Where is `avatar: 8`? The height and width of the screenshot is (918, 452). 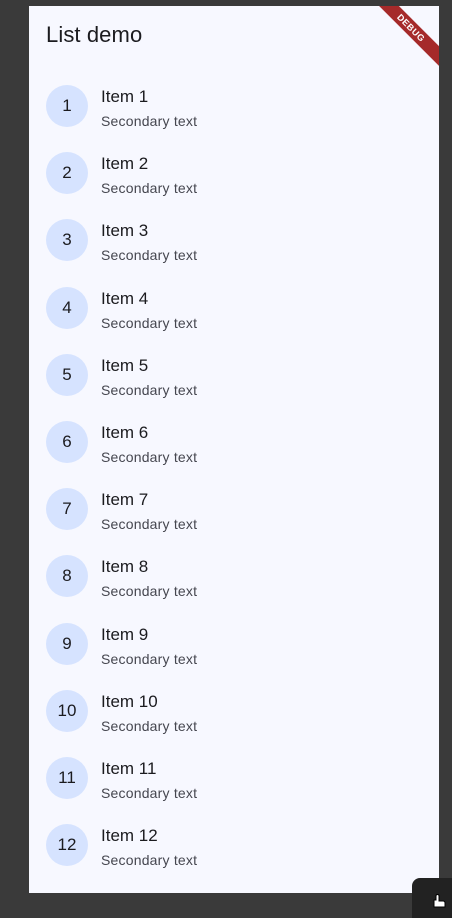 avatar: 8 is located at coordinates (67, 576).